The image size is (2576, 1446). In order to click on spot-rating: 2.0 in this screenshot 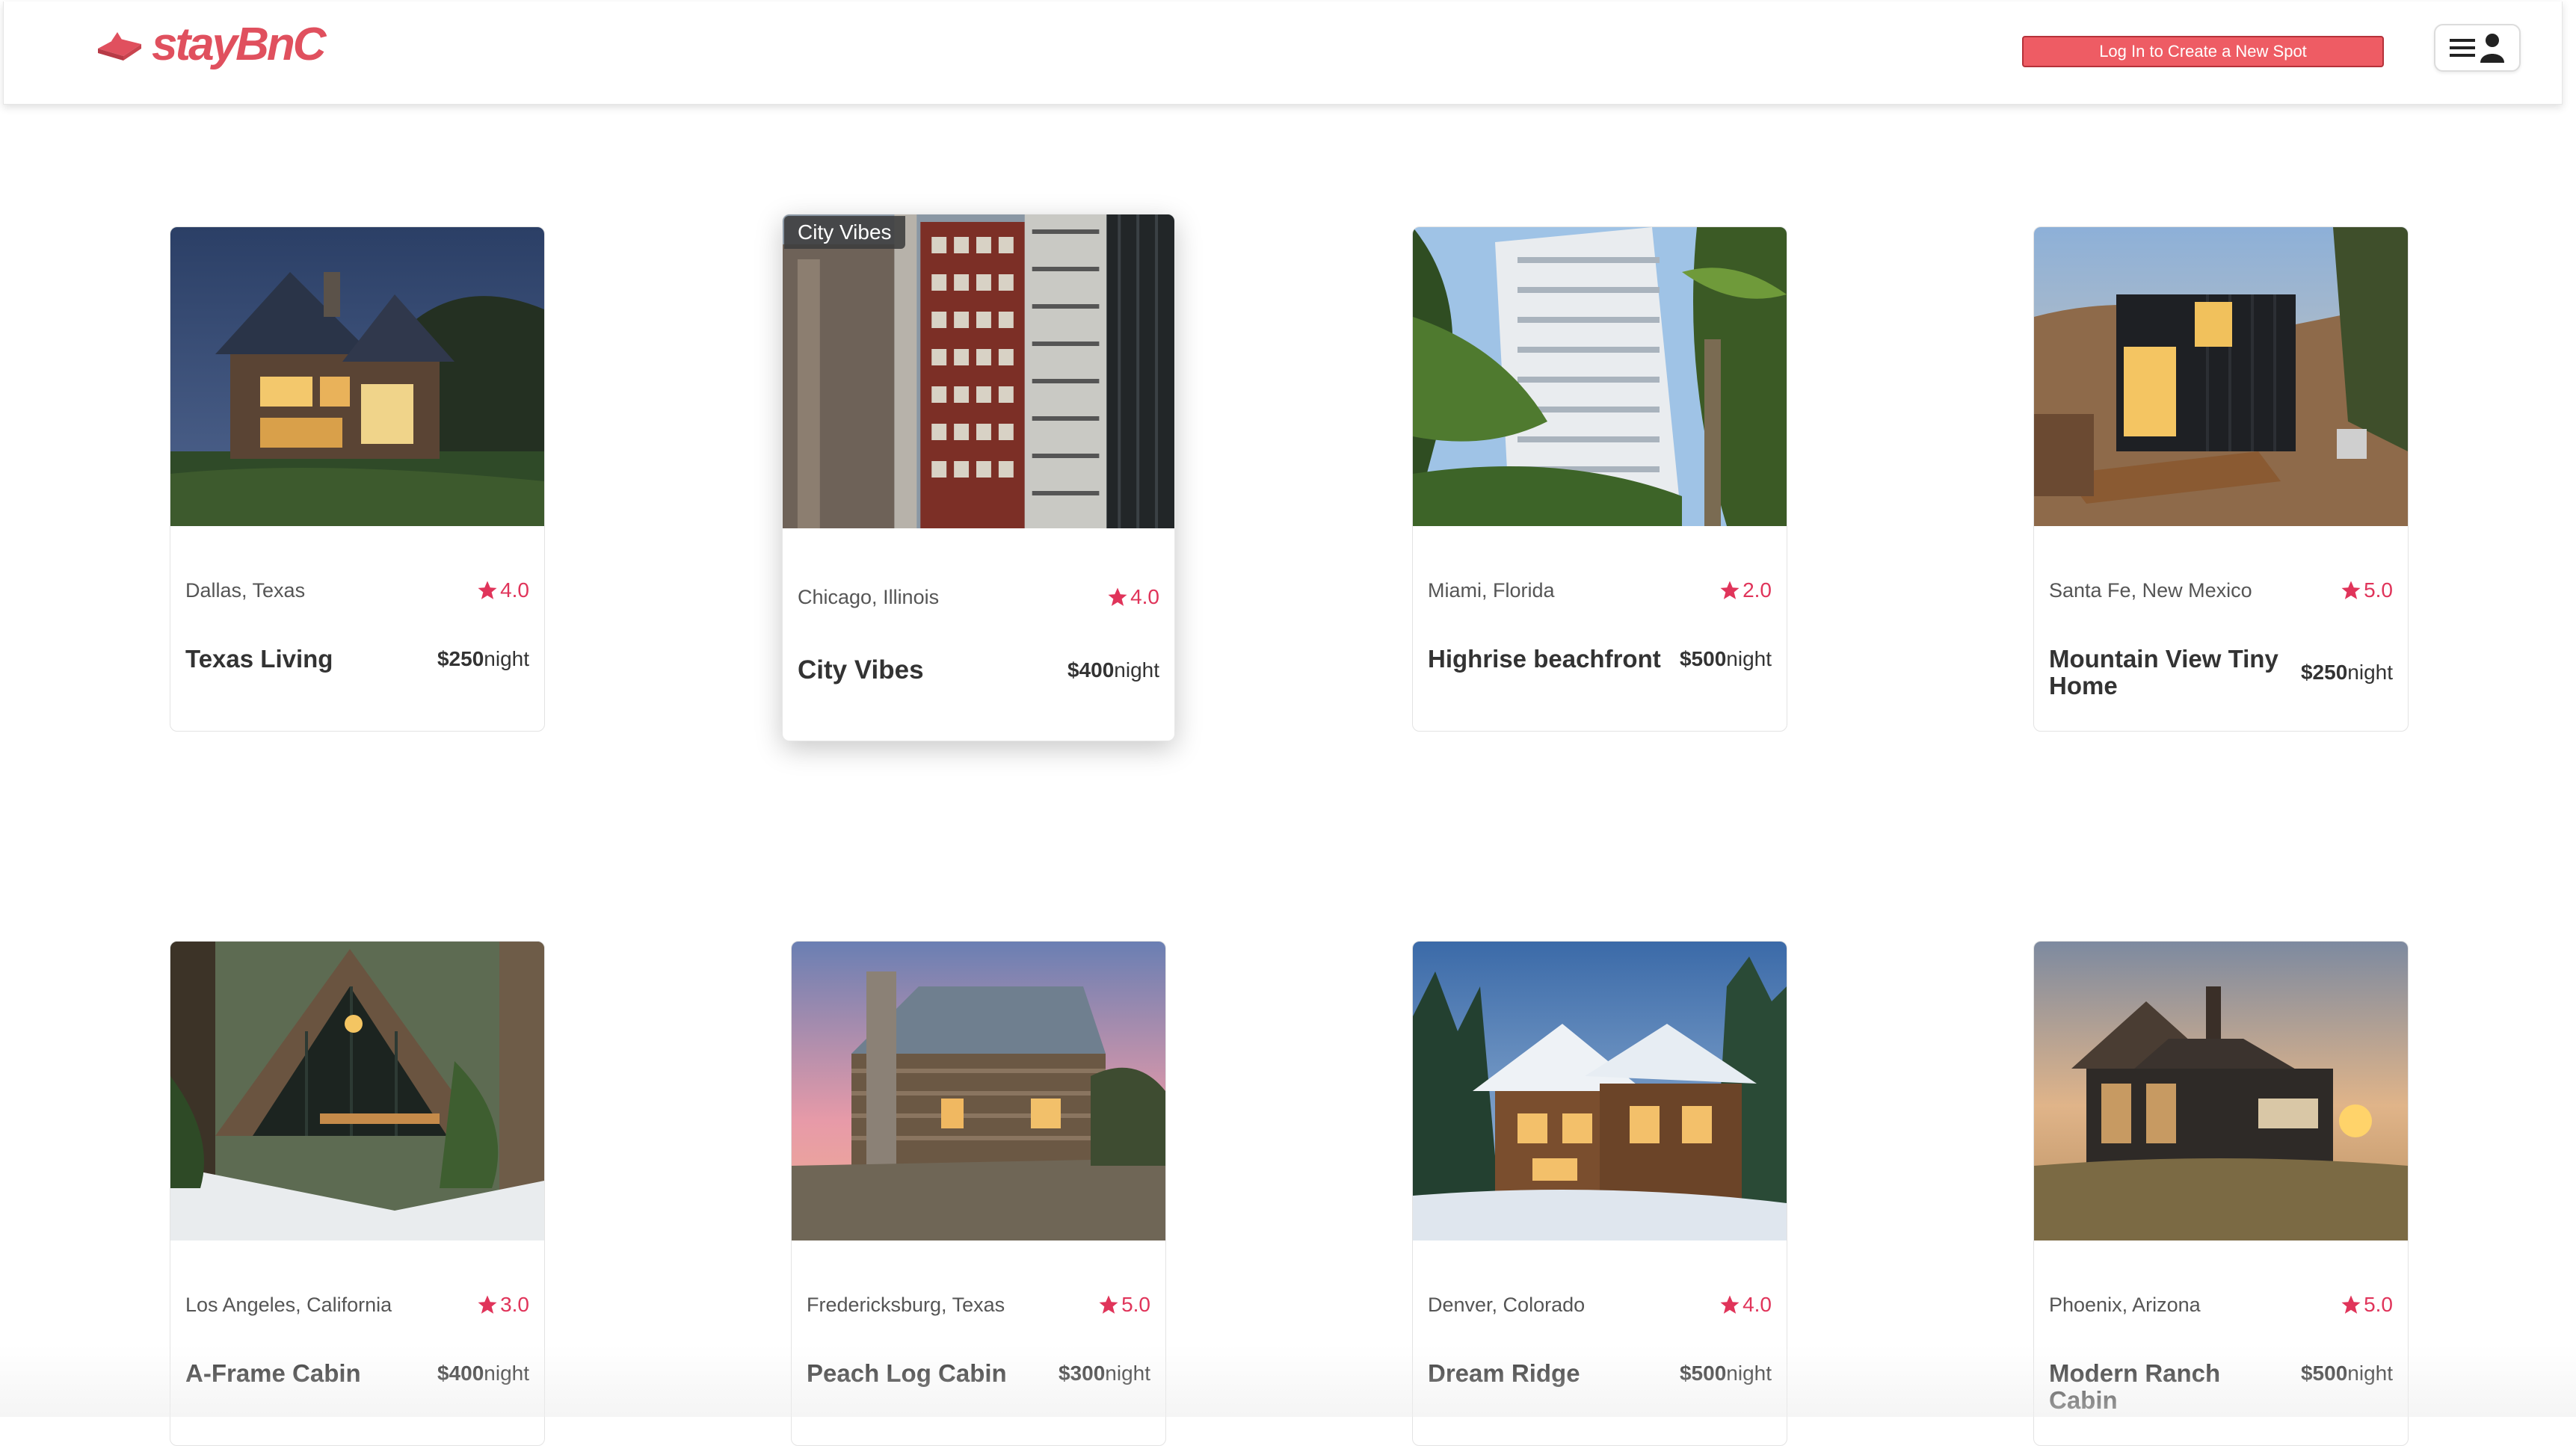, I will do `click(1745, 590)`.